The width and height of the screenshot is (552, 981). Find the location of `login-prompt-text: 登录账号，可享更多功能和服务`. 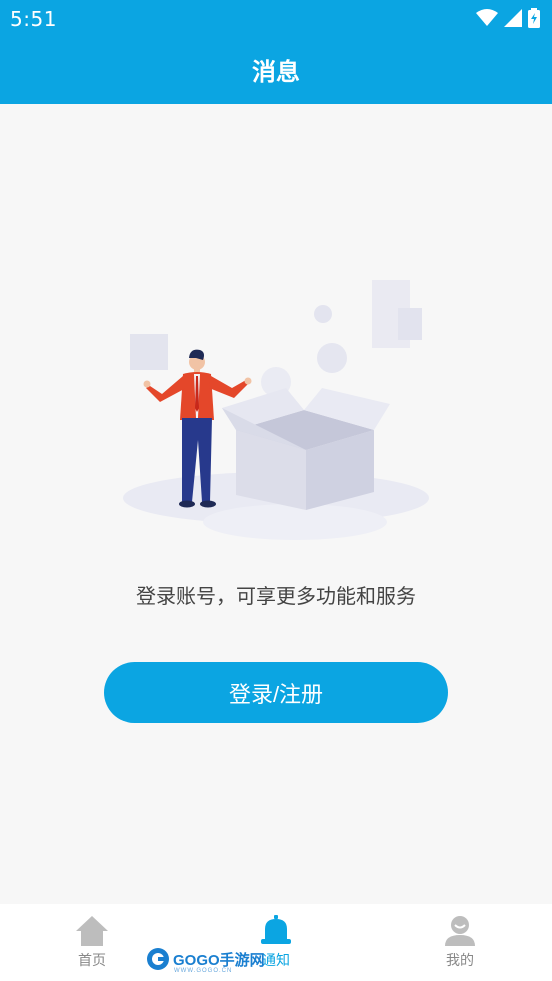

login-prompt-text: 登录账号，可享更多功能和服务 is located at coordinates (276, 596).